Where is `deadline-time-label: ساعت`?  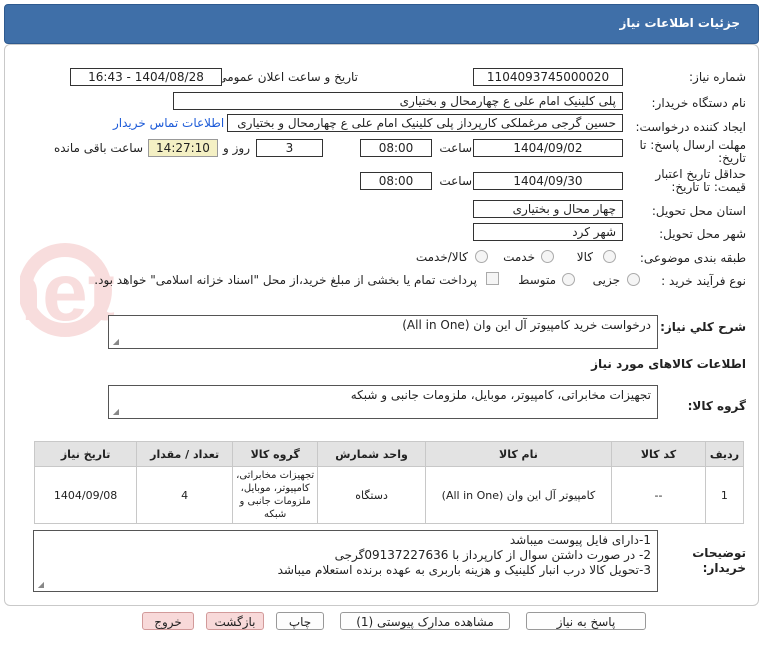
deadline-time-label: ساعت is located at coordinates (455, 148).